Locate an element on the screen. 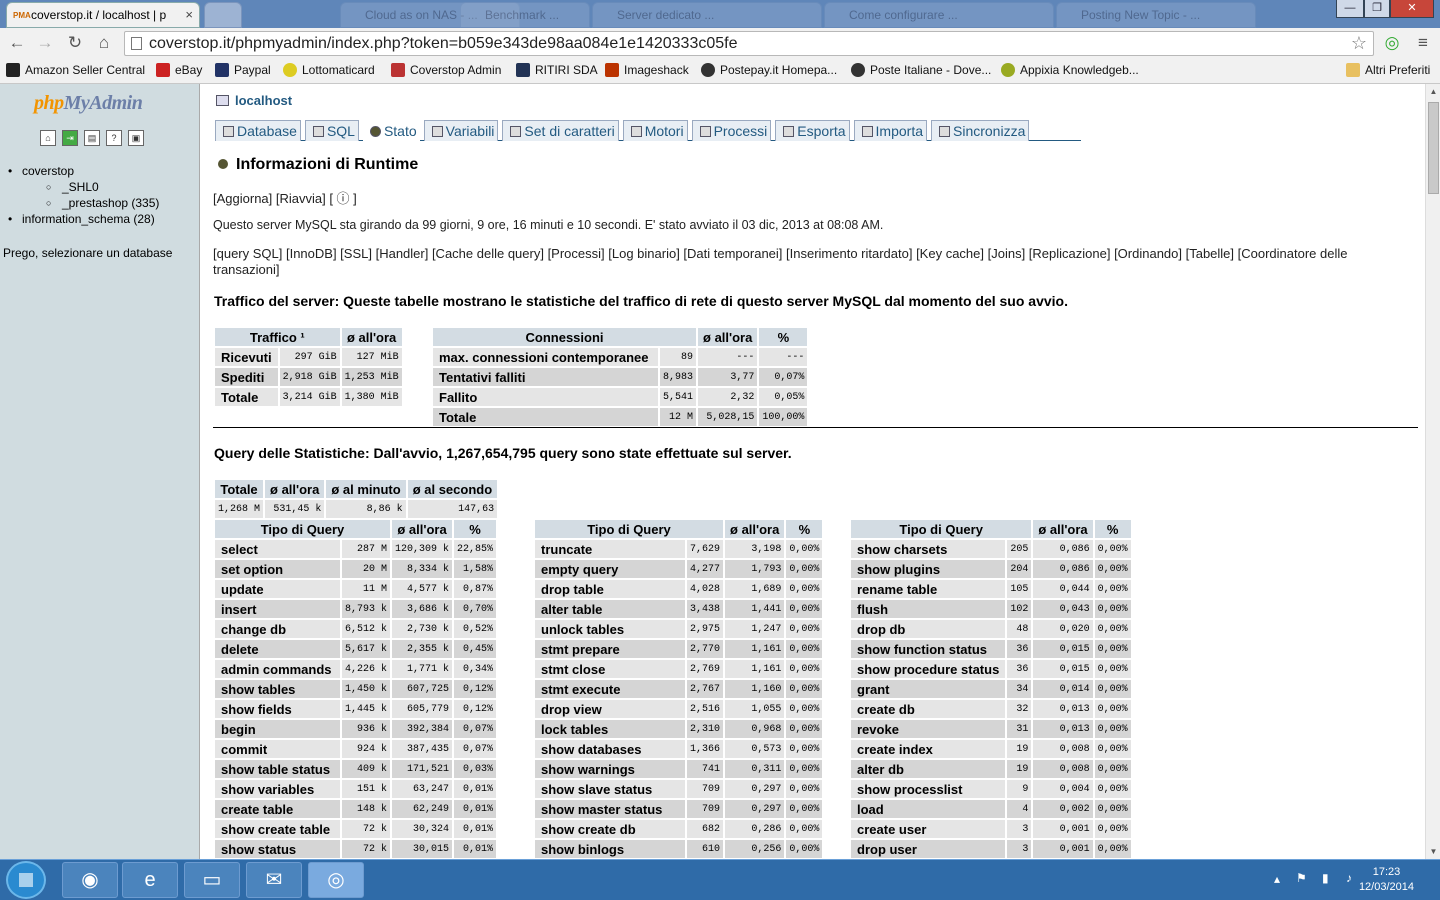 The image size is (1440, 900). row-value: 0,008 is located at coordinates (1063, 769).